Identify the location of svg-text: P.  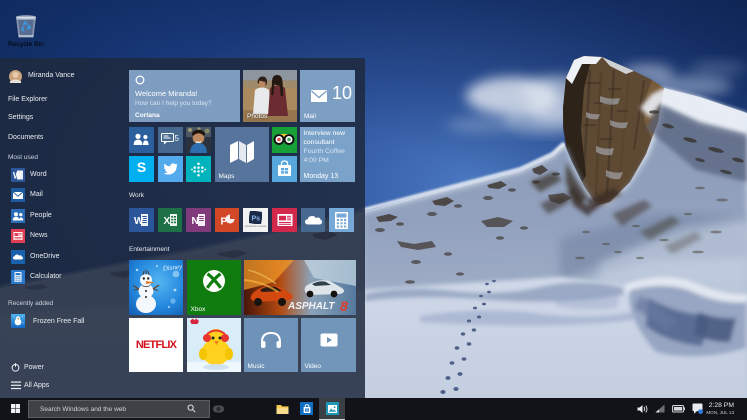
(223, 222).